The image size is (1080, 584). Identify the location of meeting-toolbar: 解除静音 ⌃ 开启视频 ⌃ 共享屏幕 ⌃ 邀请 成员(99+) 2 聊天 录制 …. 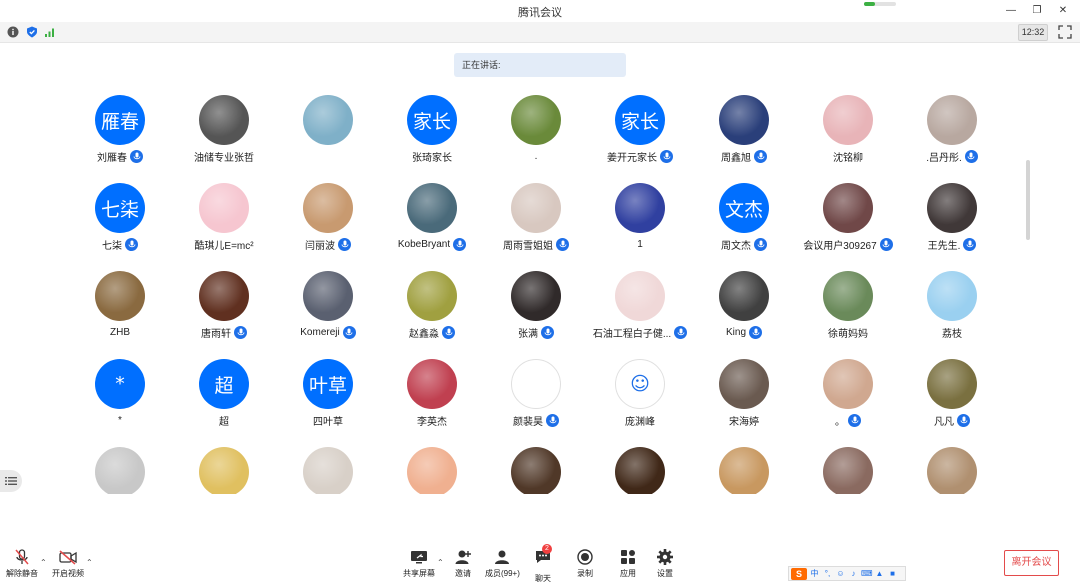
(540, 562).